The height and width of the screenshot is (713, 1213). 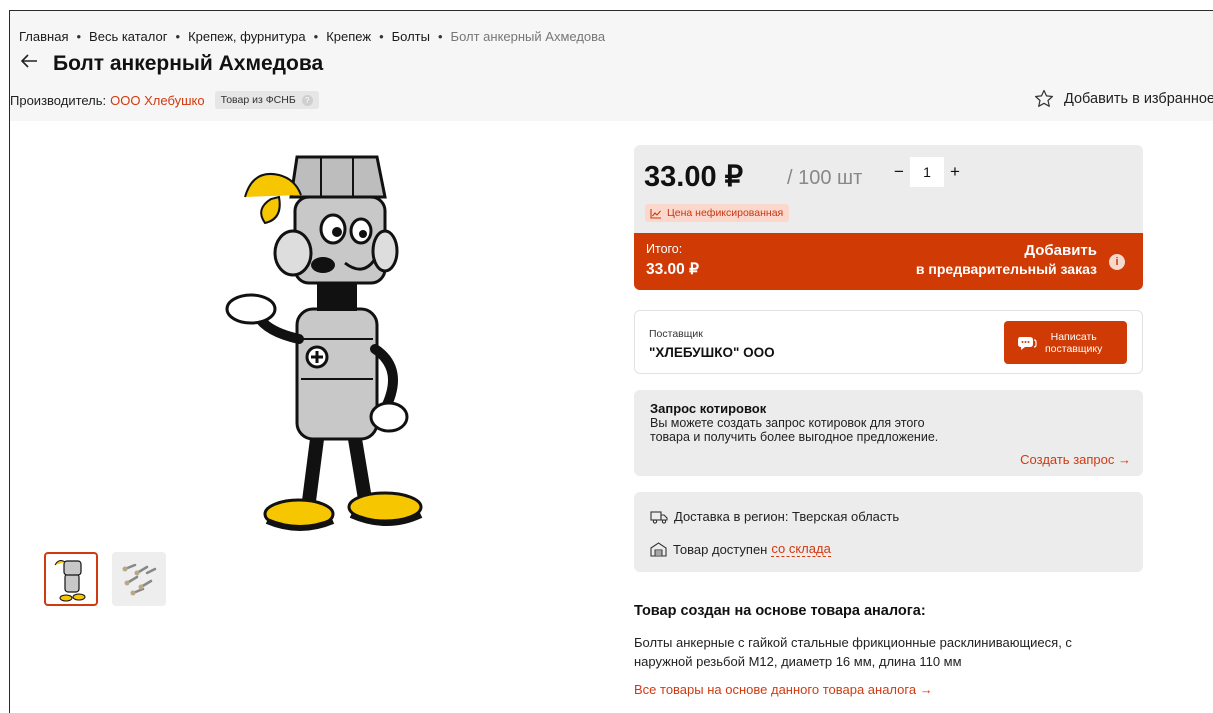 I want to click on total-label: Итого:, so click(x=664, y=249).